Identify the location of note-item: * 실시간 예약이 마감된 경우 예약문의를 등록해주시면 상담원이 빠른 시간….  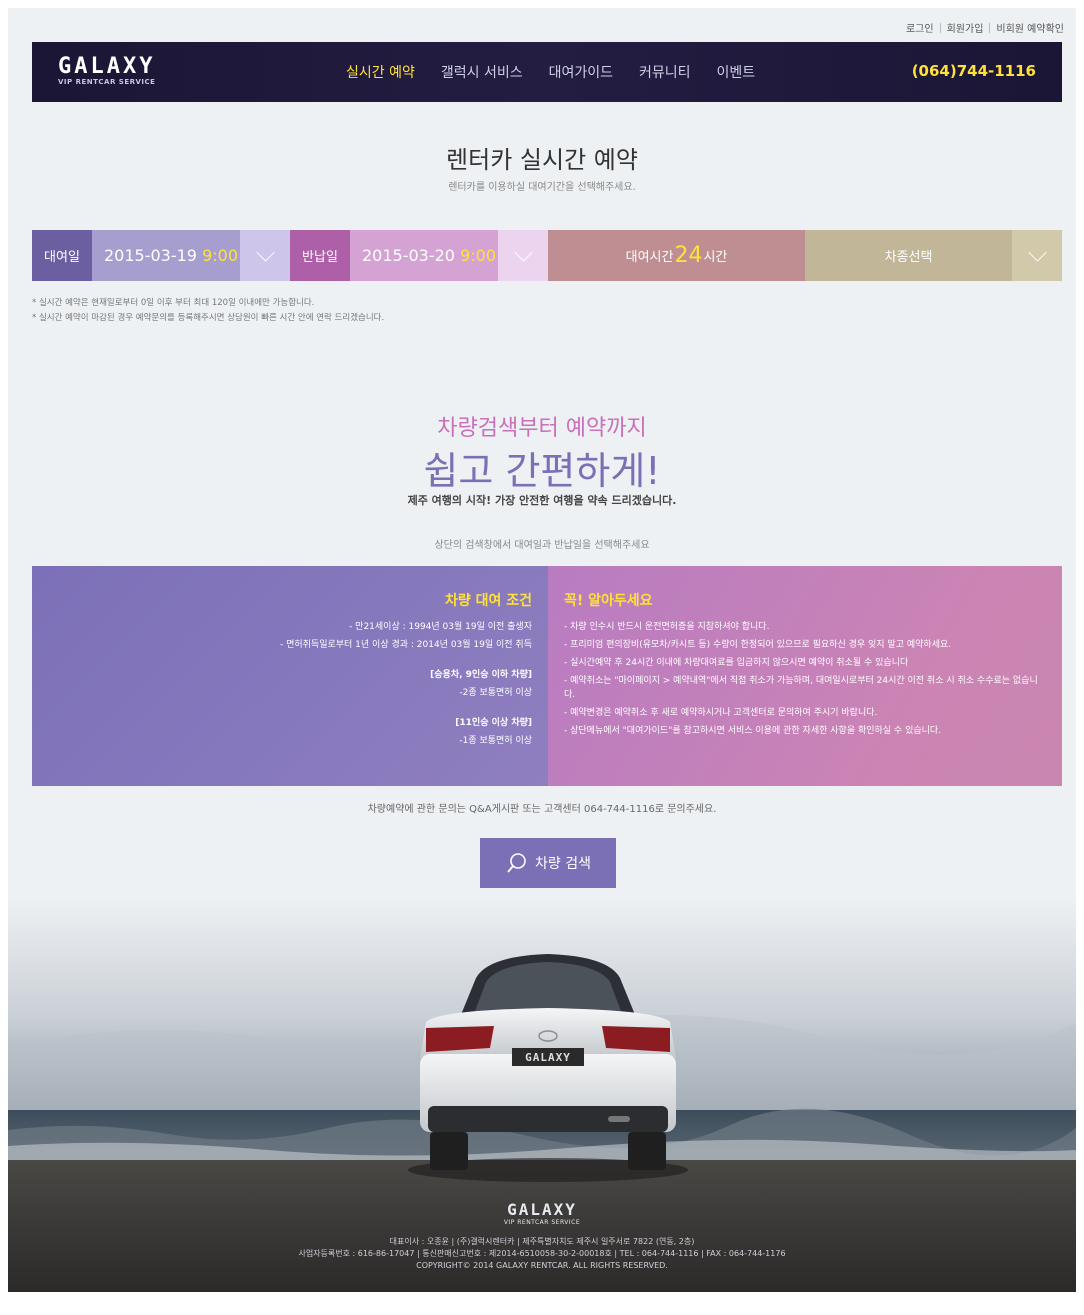
(208, 318).